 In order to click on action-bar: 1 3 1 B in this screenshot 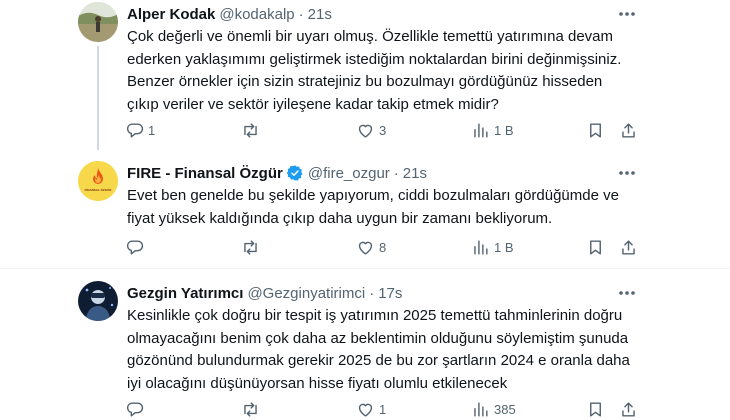, I will do `click(379, 130)`.